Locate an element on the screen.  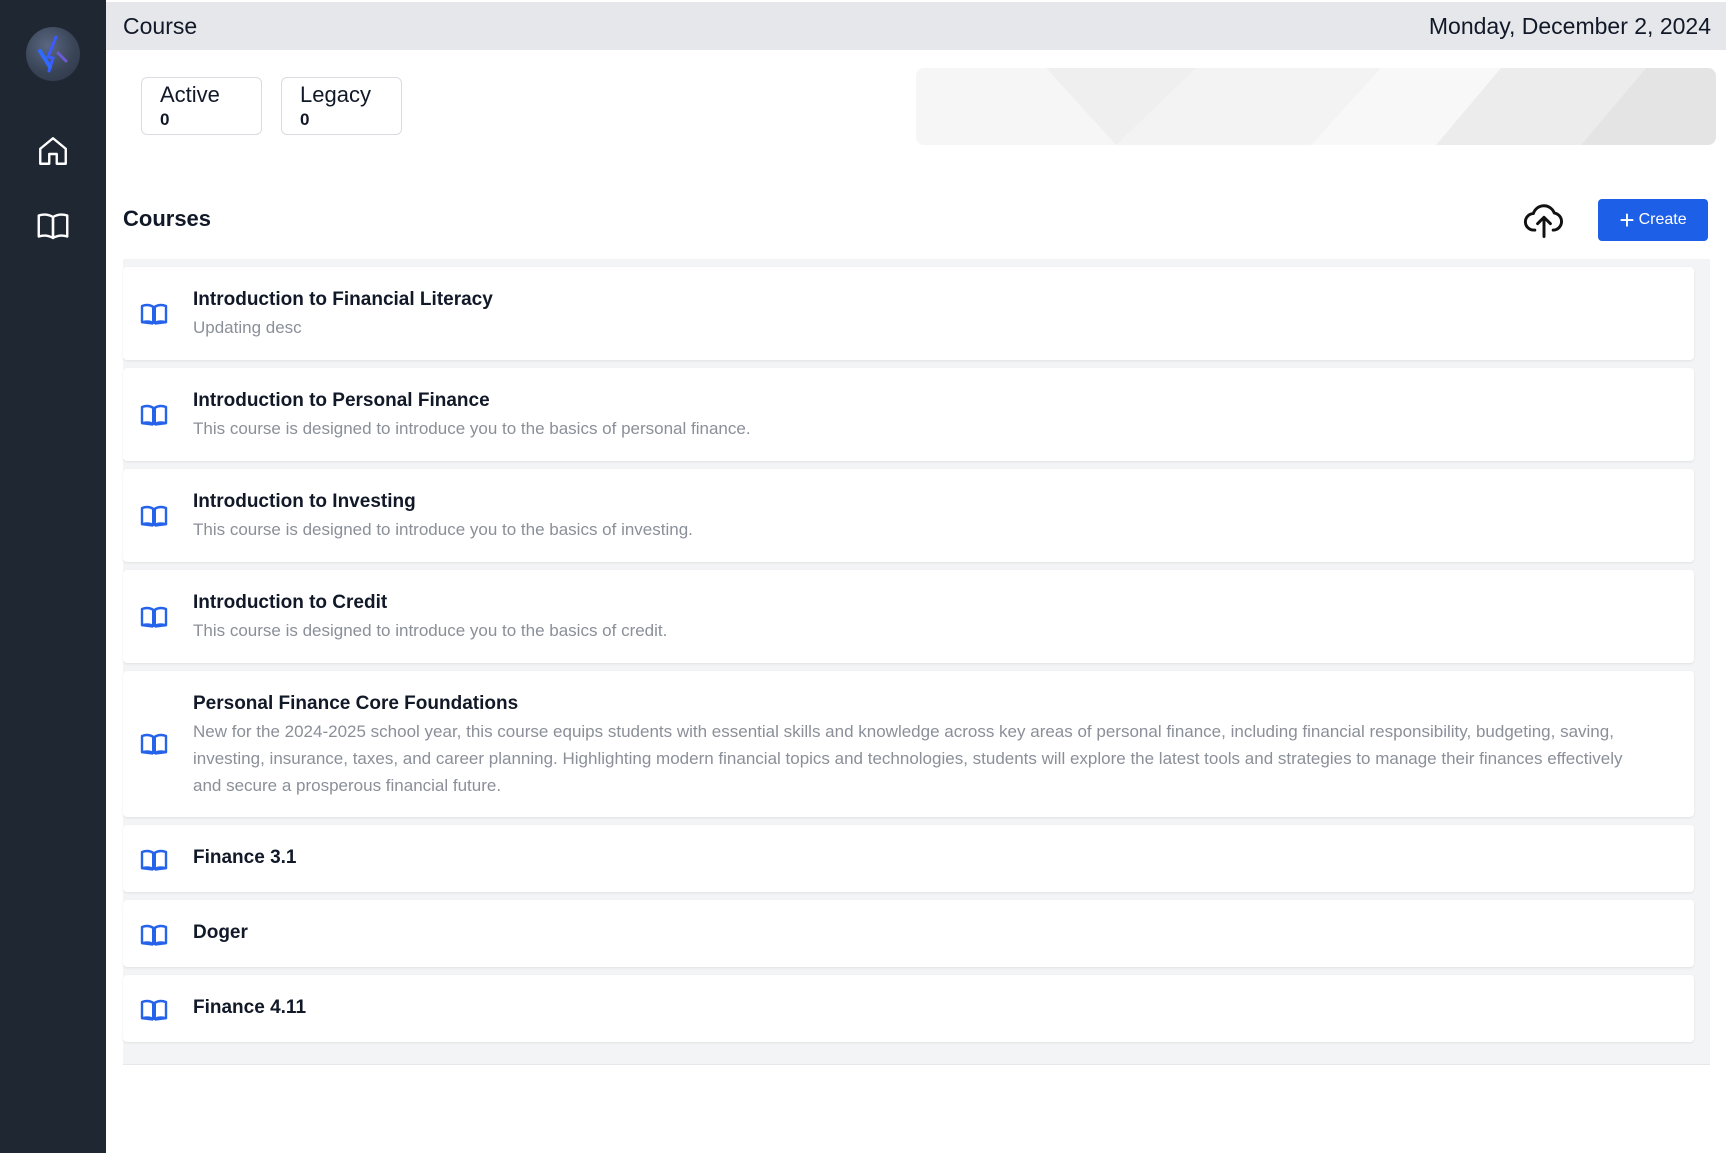
course-row: Finance 4.11 is located at coordinates (908, 1008).